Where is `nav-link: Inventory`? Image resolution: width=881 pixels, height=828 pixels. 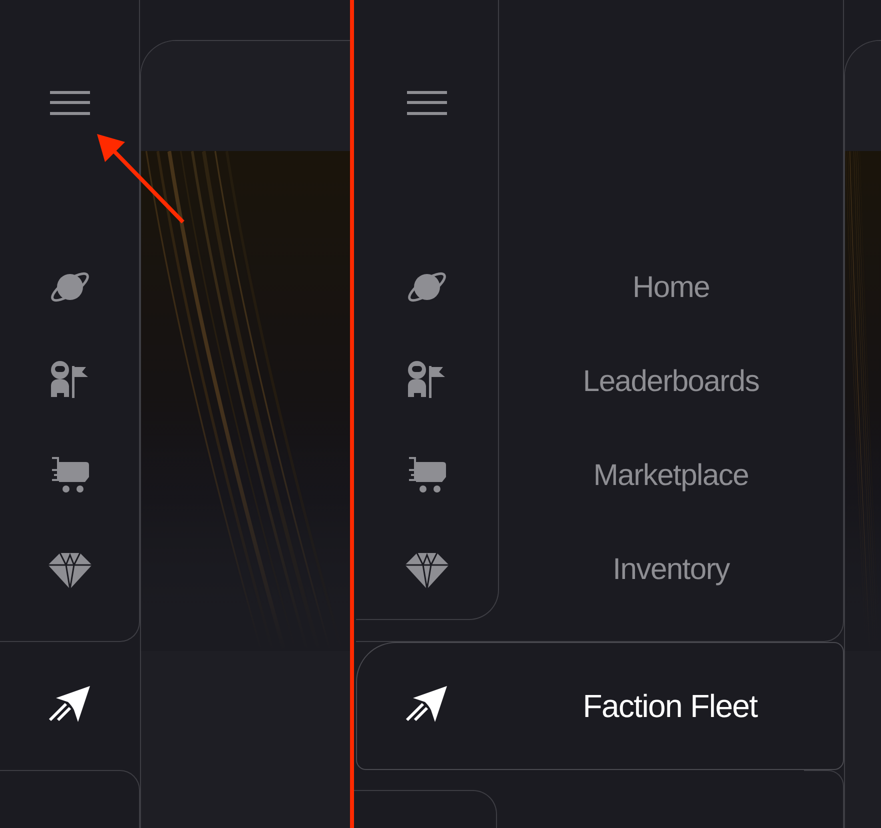
nav-link: Inventory is located at coordinates (671, 569).